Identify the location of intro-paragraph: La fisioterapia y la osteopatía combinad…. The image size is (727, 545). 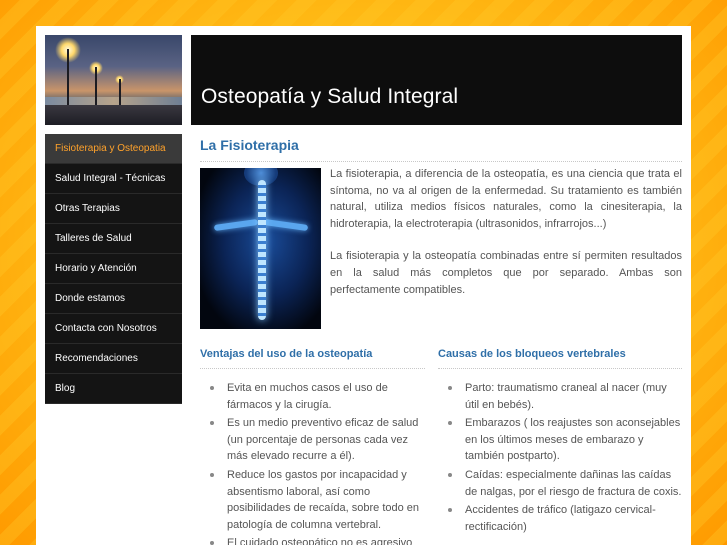
(506, 273).